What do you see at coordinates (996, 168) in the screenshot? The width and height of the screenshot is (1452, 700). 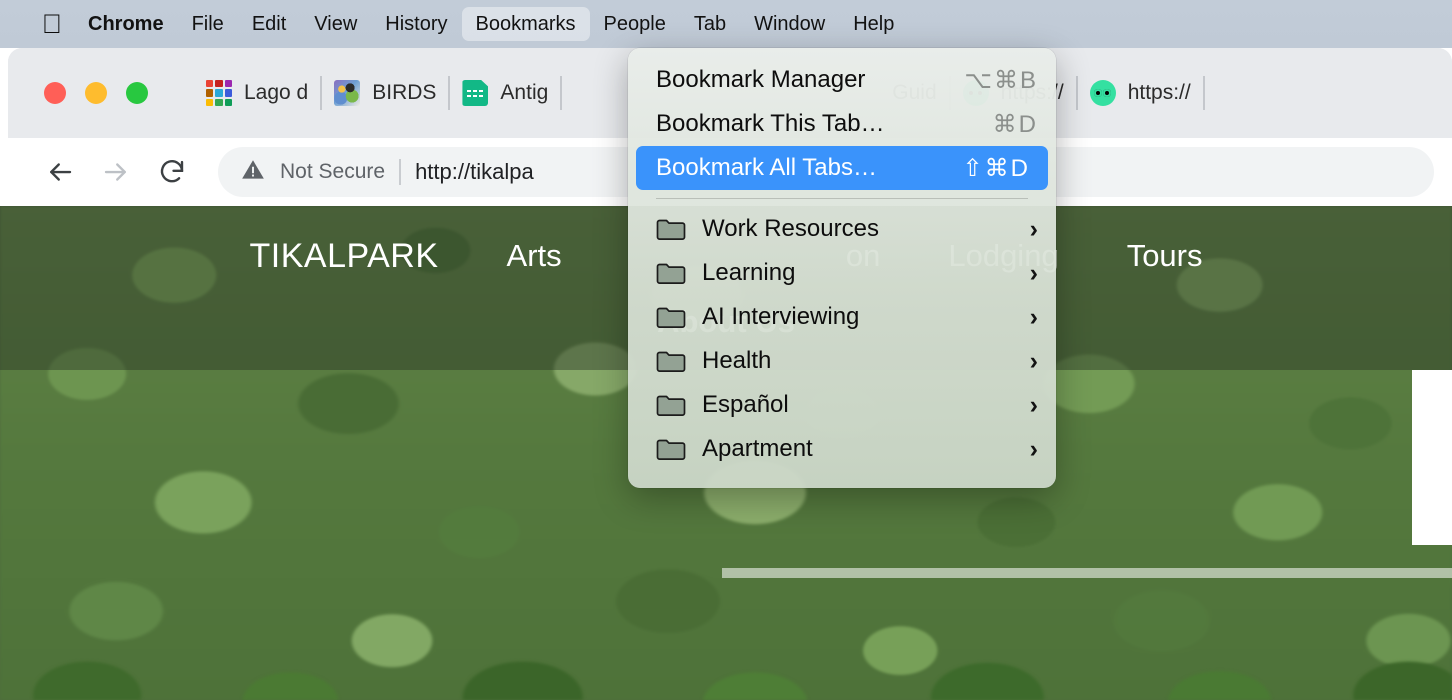 I see `menu-item-shortcut: ⇧⌘D` at bounding box center [996, 168].